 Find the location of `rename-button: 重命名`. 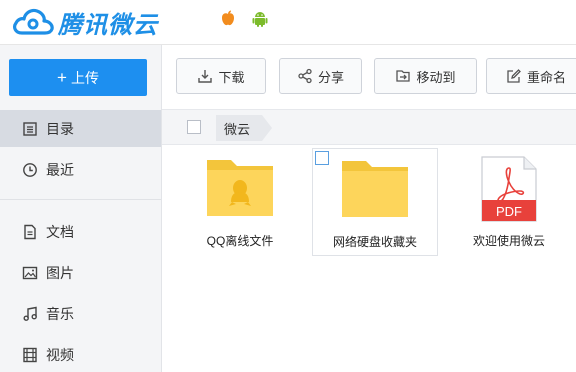

rename-button: 重命名 is located at coordinates (531, 76).